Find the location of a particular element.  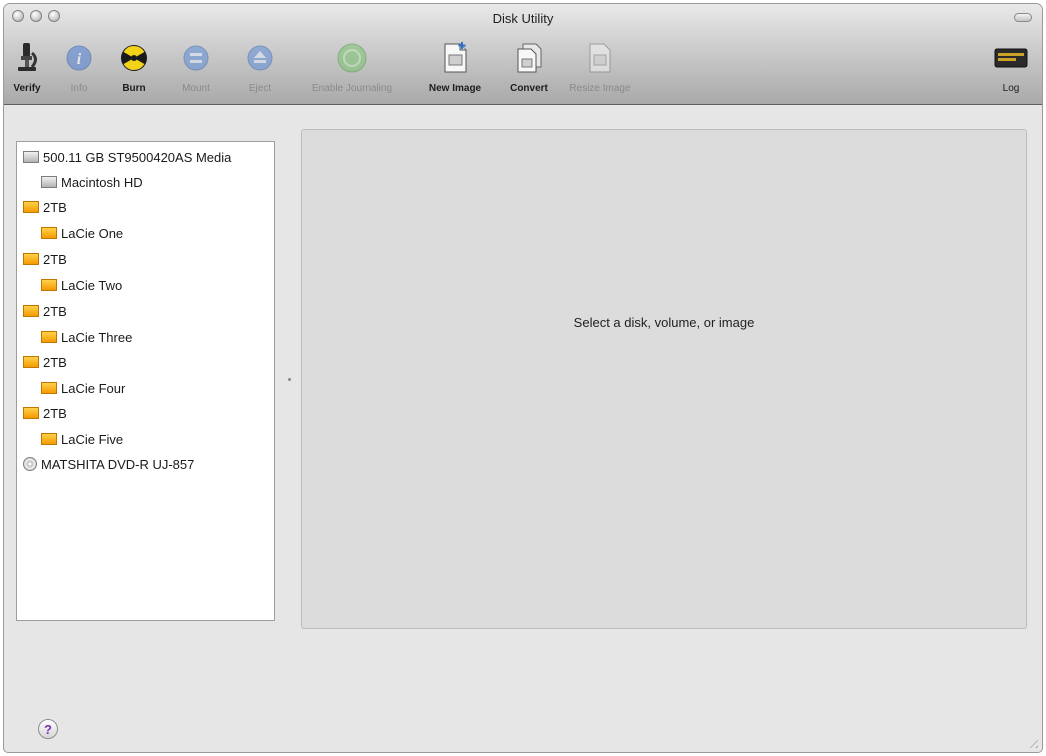

new-image-button: New Image is located at coordinates (455, 70).